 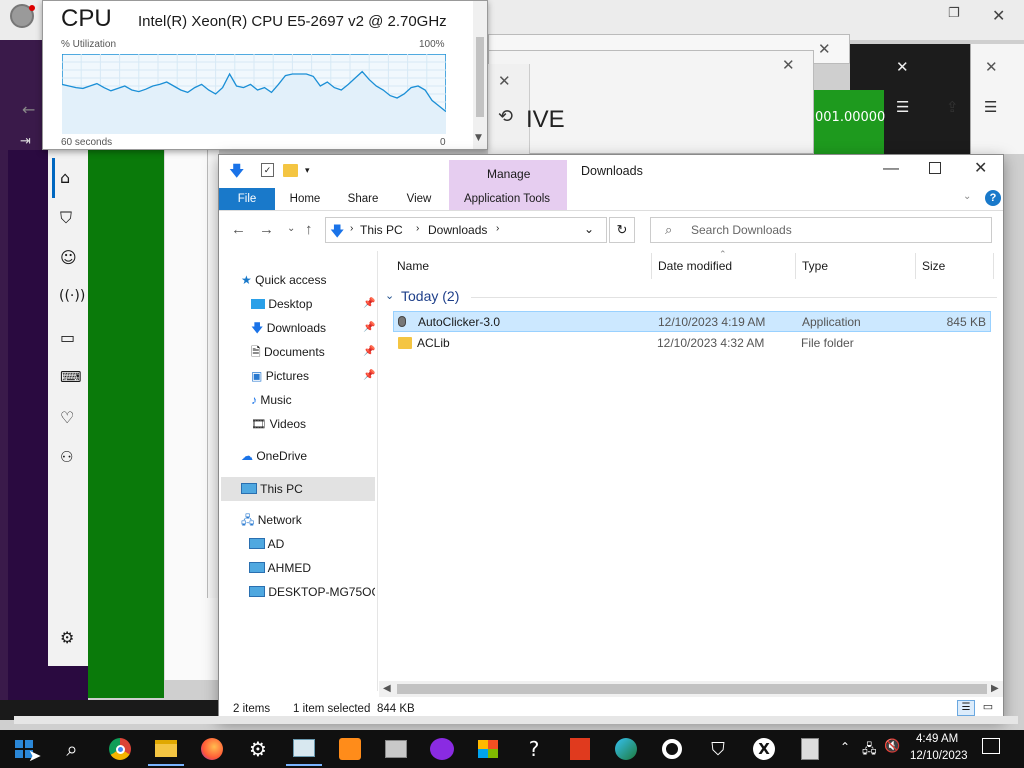 I want to click on nav-quick-access: ★ Quick access, so click(x=283, y=280).